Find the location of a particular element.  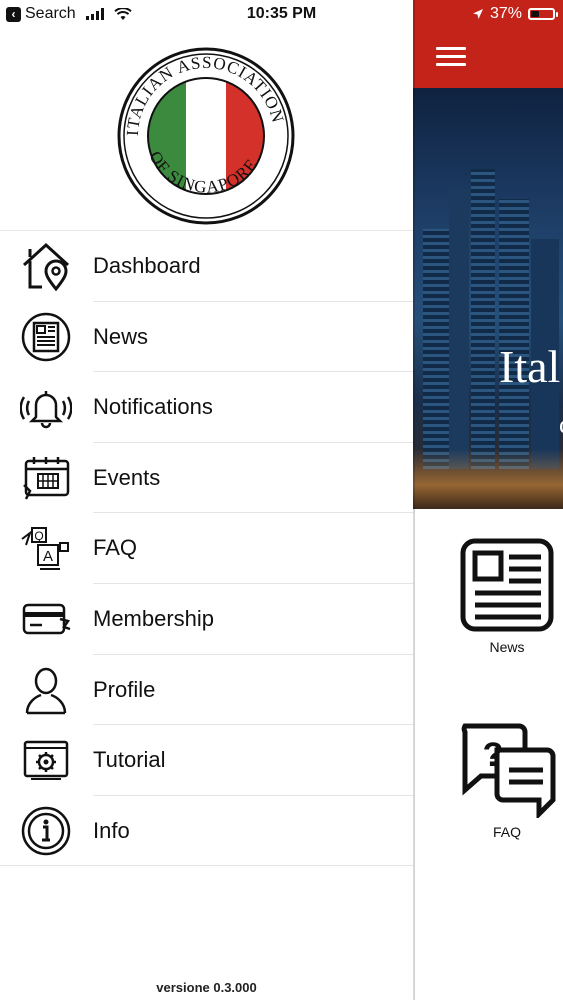

faq-tile: ? FAQ is located at coordinates (502, 781).